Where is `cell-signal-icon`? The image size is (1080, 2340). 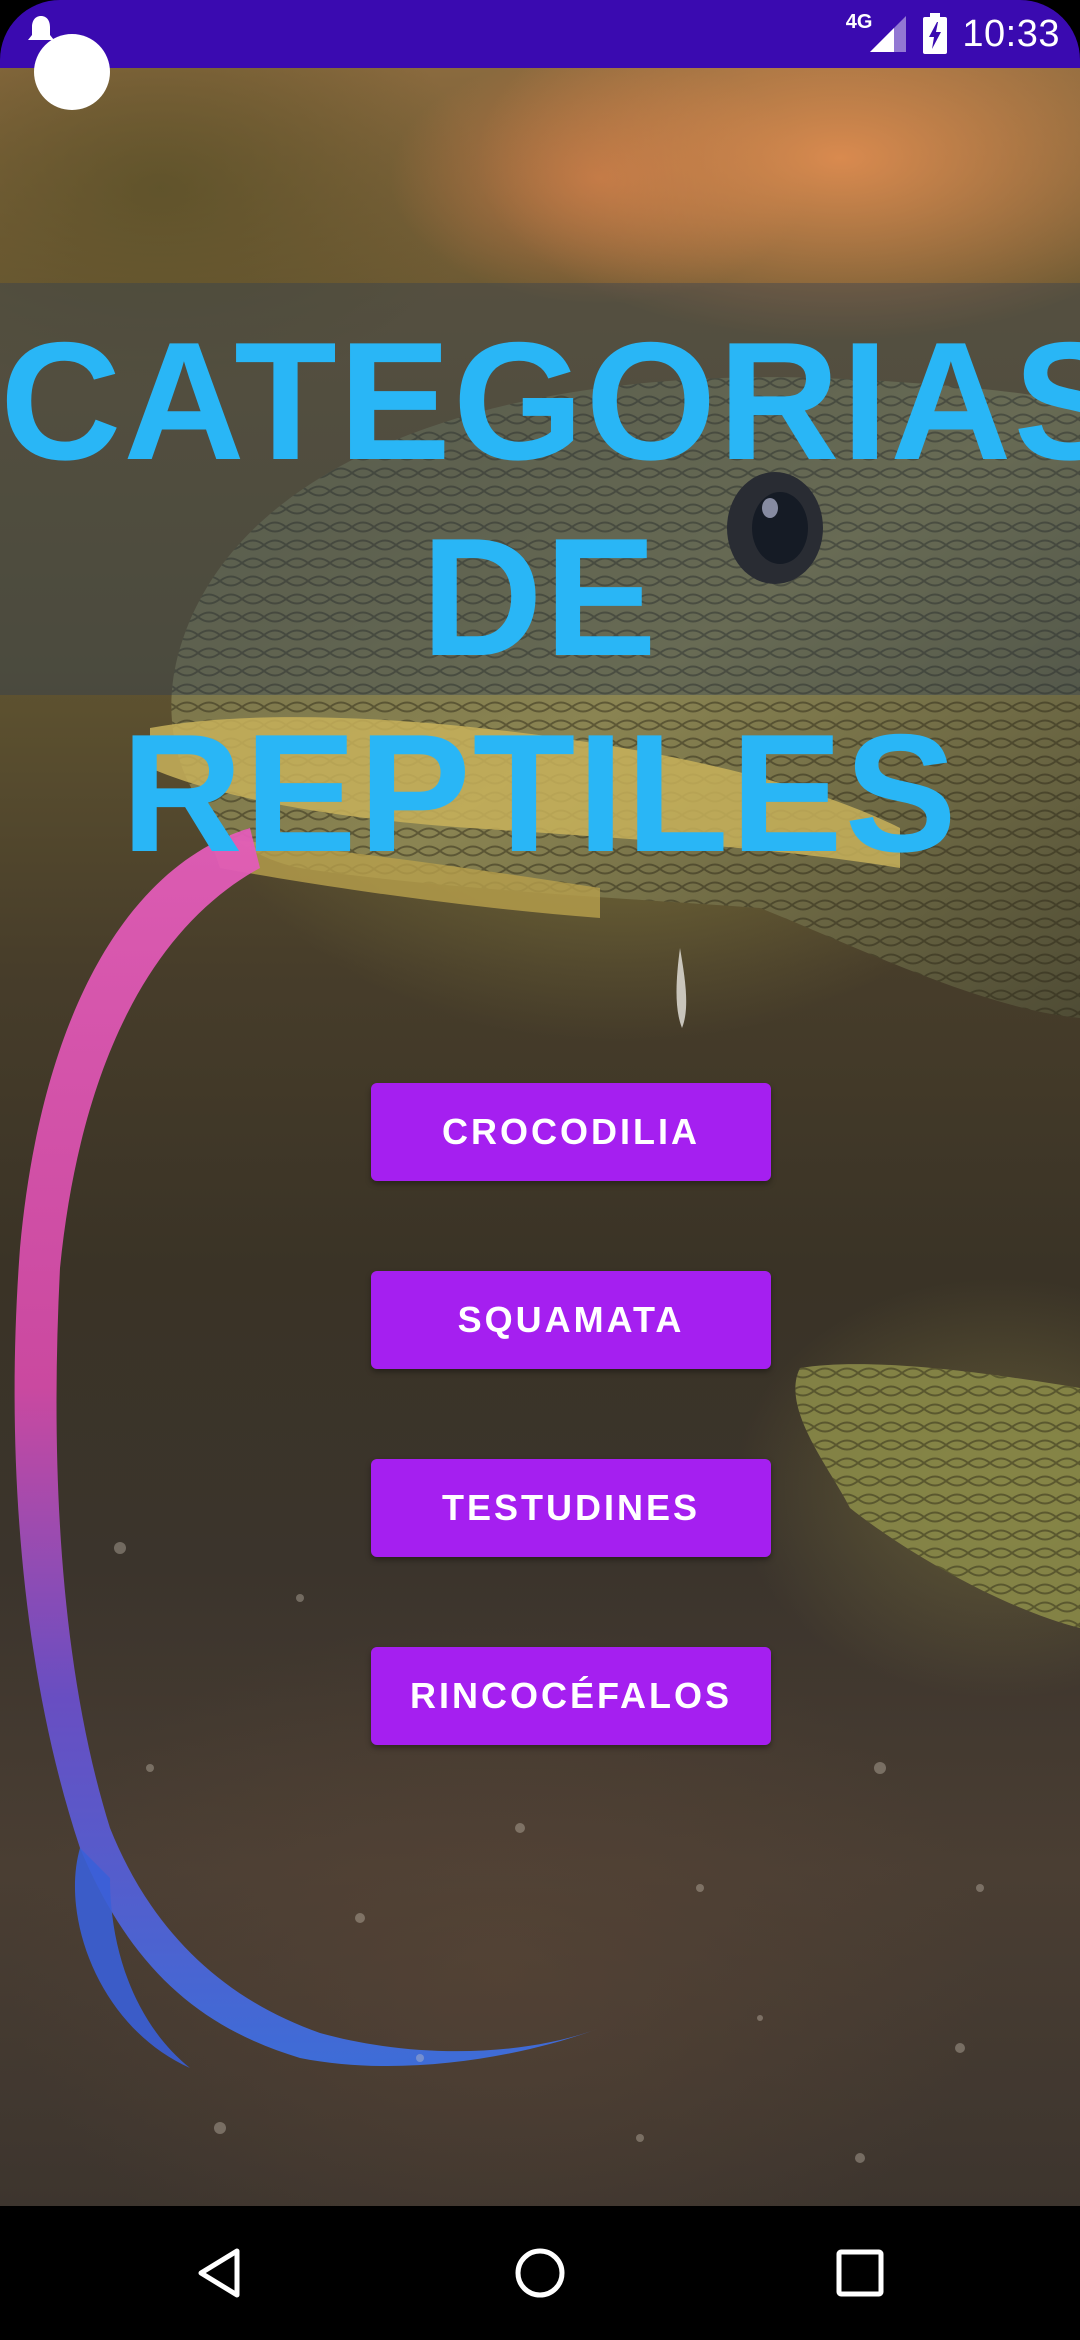 cell-signal-icon is located at coordinates (888, 34).